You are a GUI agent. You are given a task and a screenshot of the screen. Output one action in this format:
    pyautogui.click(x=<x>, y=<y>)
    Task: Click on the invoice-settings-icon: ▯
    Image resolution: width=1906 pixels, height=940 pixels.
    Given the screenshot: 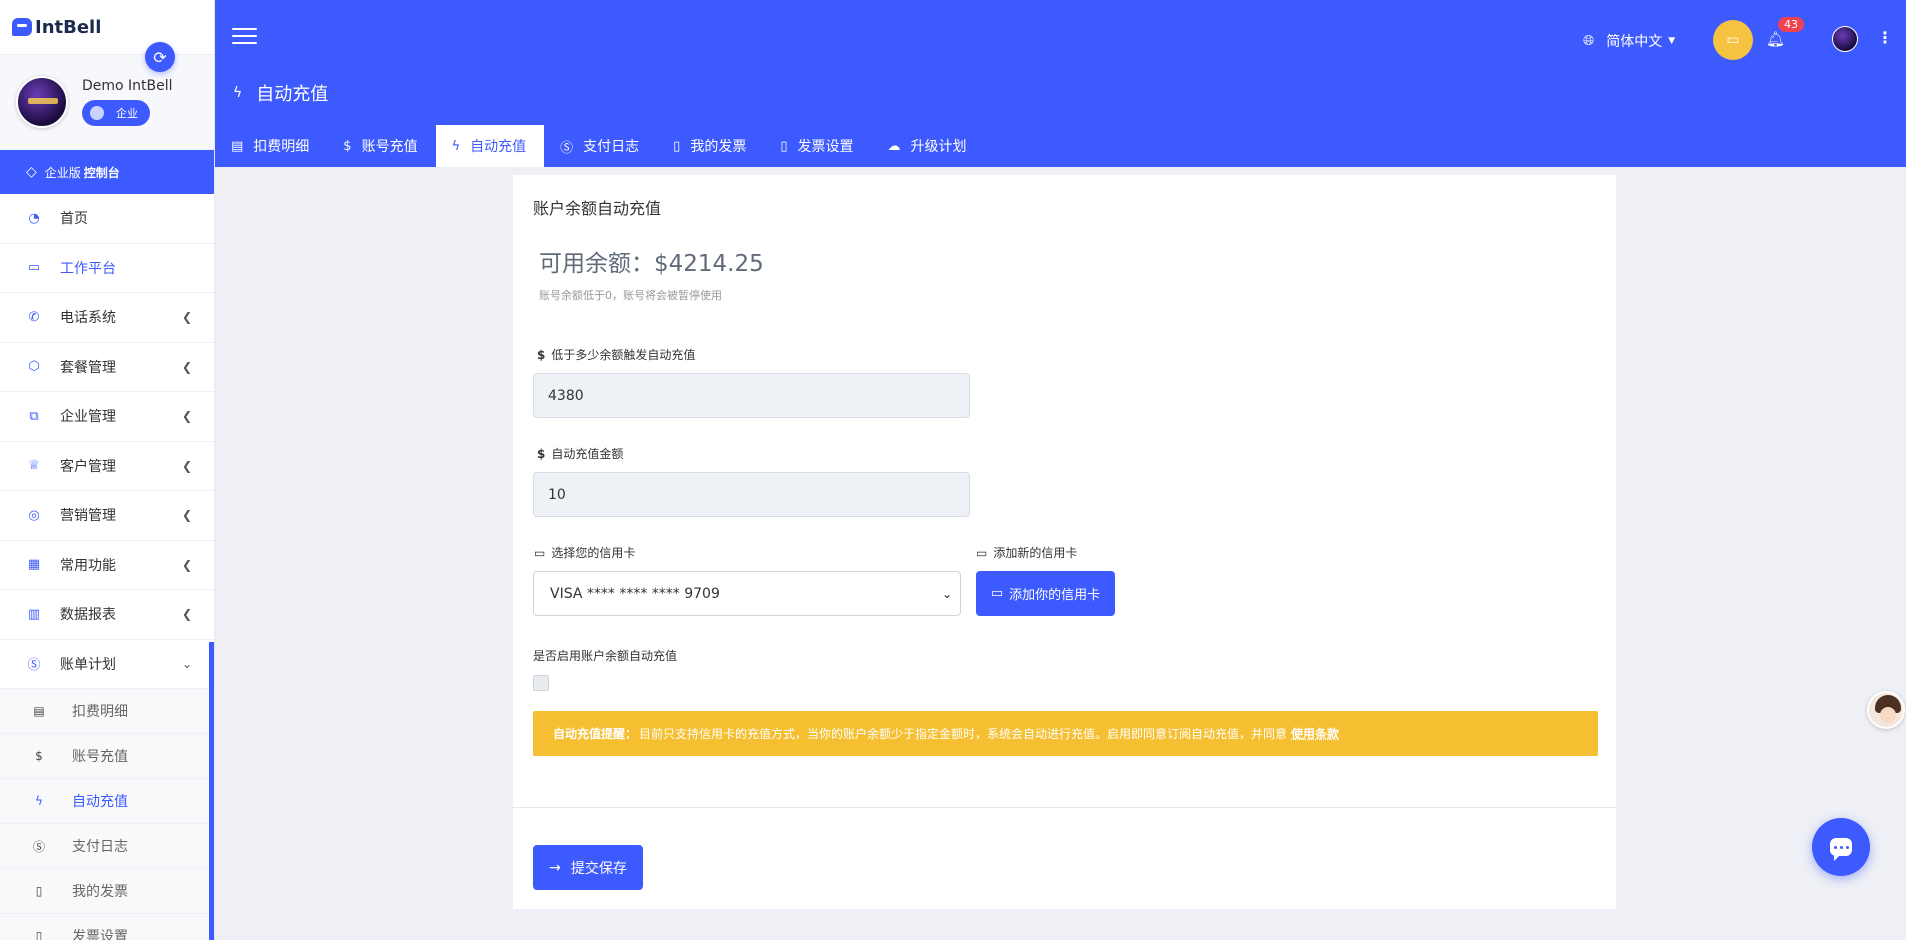 What is the action you would take?
    pyautogui.click(x=784, y=146)
    